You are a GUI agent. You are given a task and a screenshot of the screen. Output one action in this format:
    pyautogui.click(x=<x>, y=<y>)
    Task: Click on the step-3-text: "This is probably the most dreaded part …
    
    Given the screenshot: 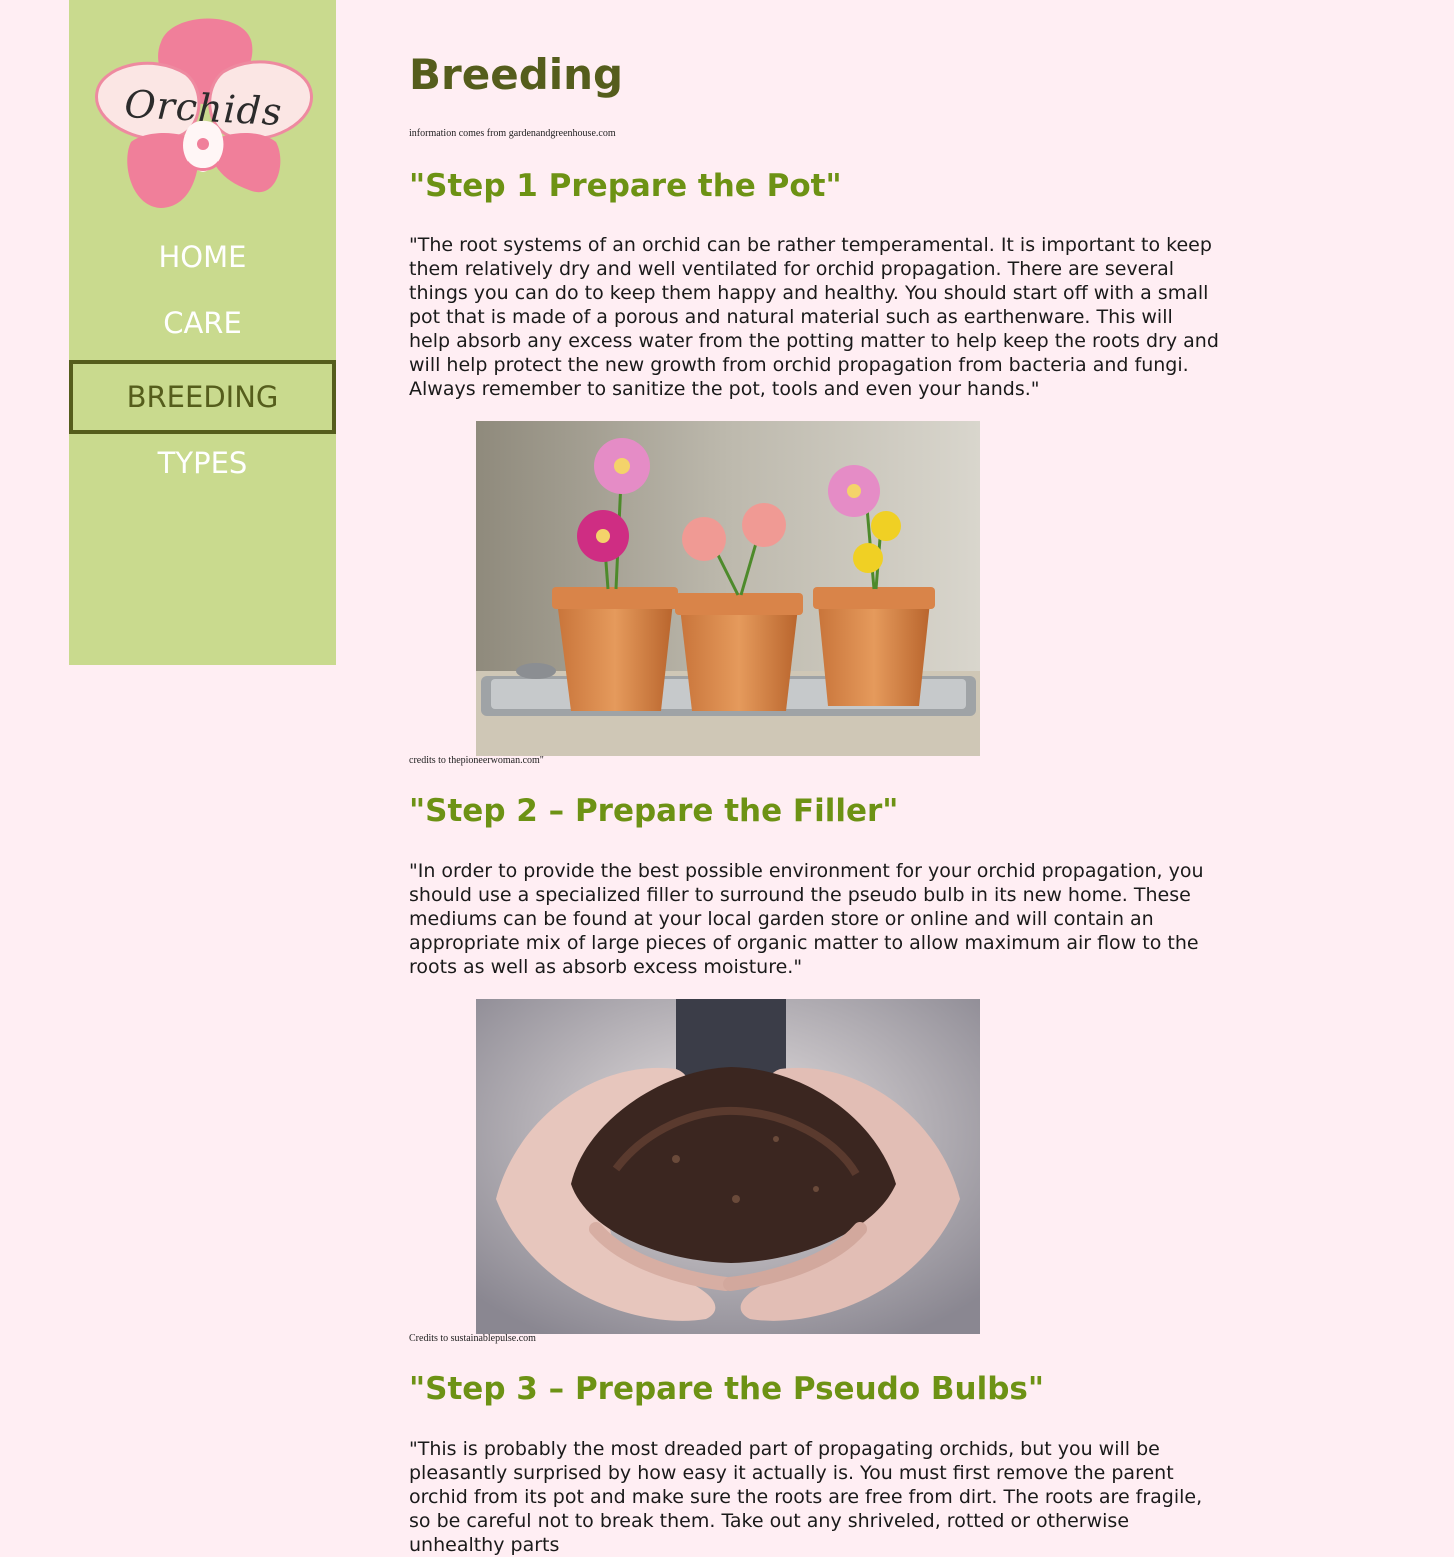 What is the action you would take?
    pyautogui.click(x=806, y=1497)
    